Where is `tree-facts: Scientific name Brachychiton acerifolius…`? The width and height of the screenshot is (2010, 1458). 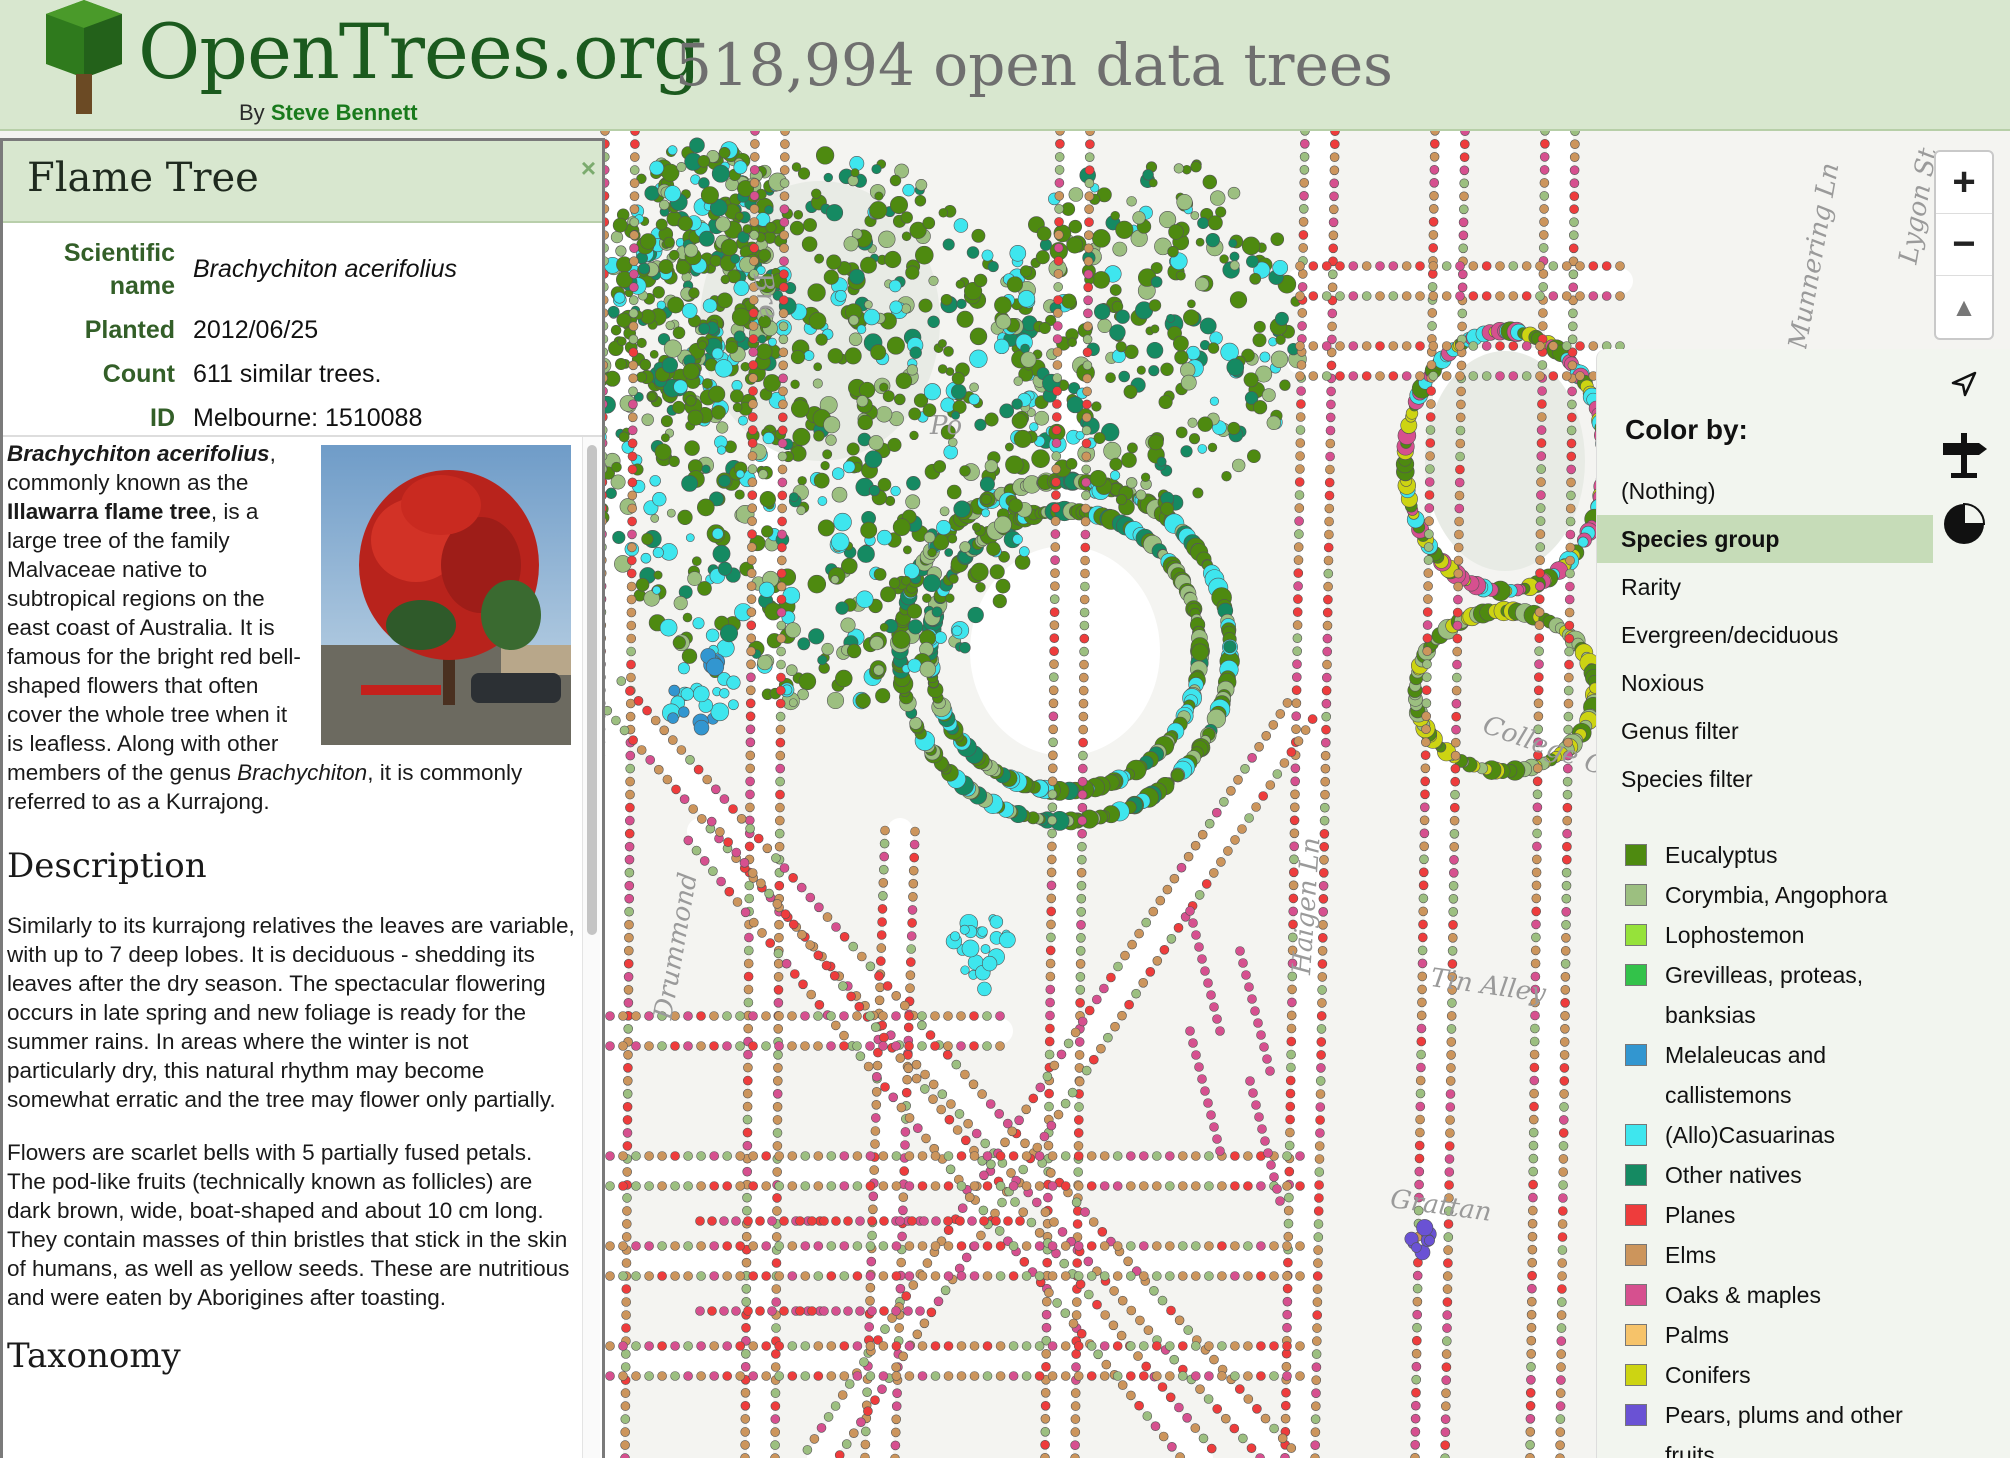 tree-facts: Scientific name Brachychiton acerifolius… is located at coordinates (302, 335).